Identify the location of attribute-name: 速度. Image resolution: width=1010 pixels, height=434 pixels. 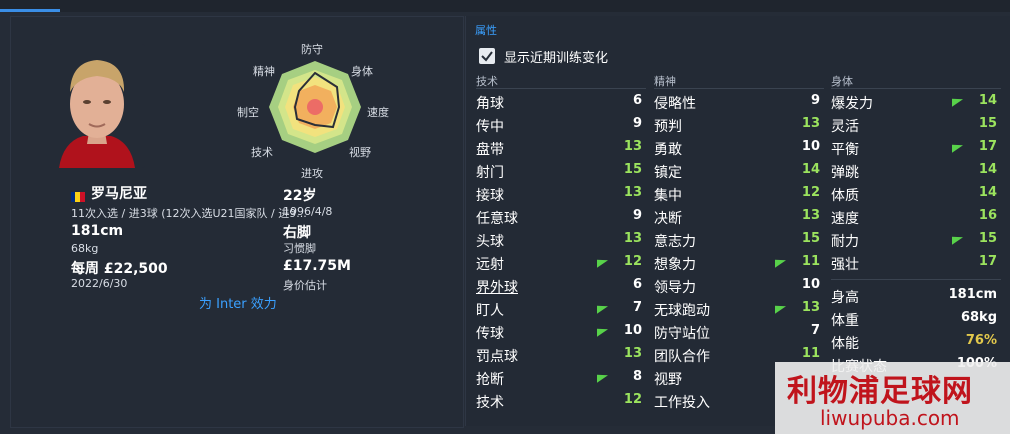
(845, 219).